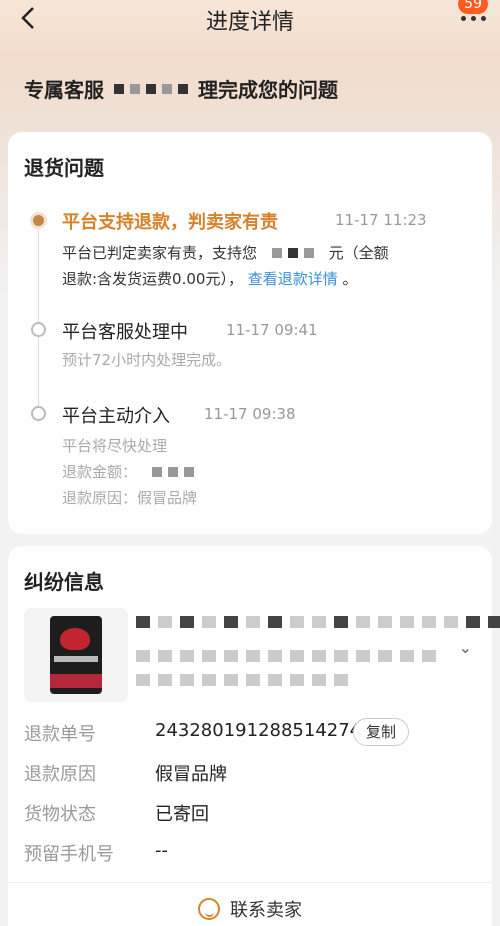  What do you see at coordinates (272, 330) in the screenshot?
I see `event-time: 11-17 09:41` at bounding box center [272, 330].